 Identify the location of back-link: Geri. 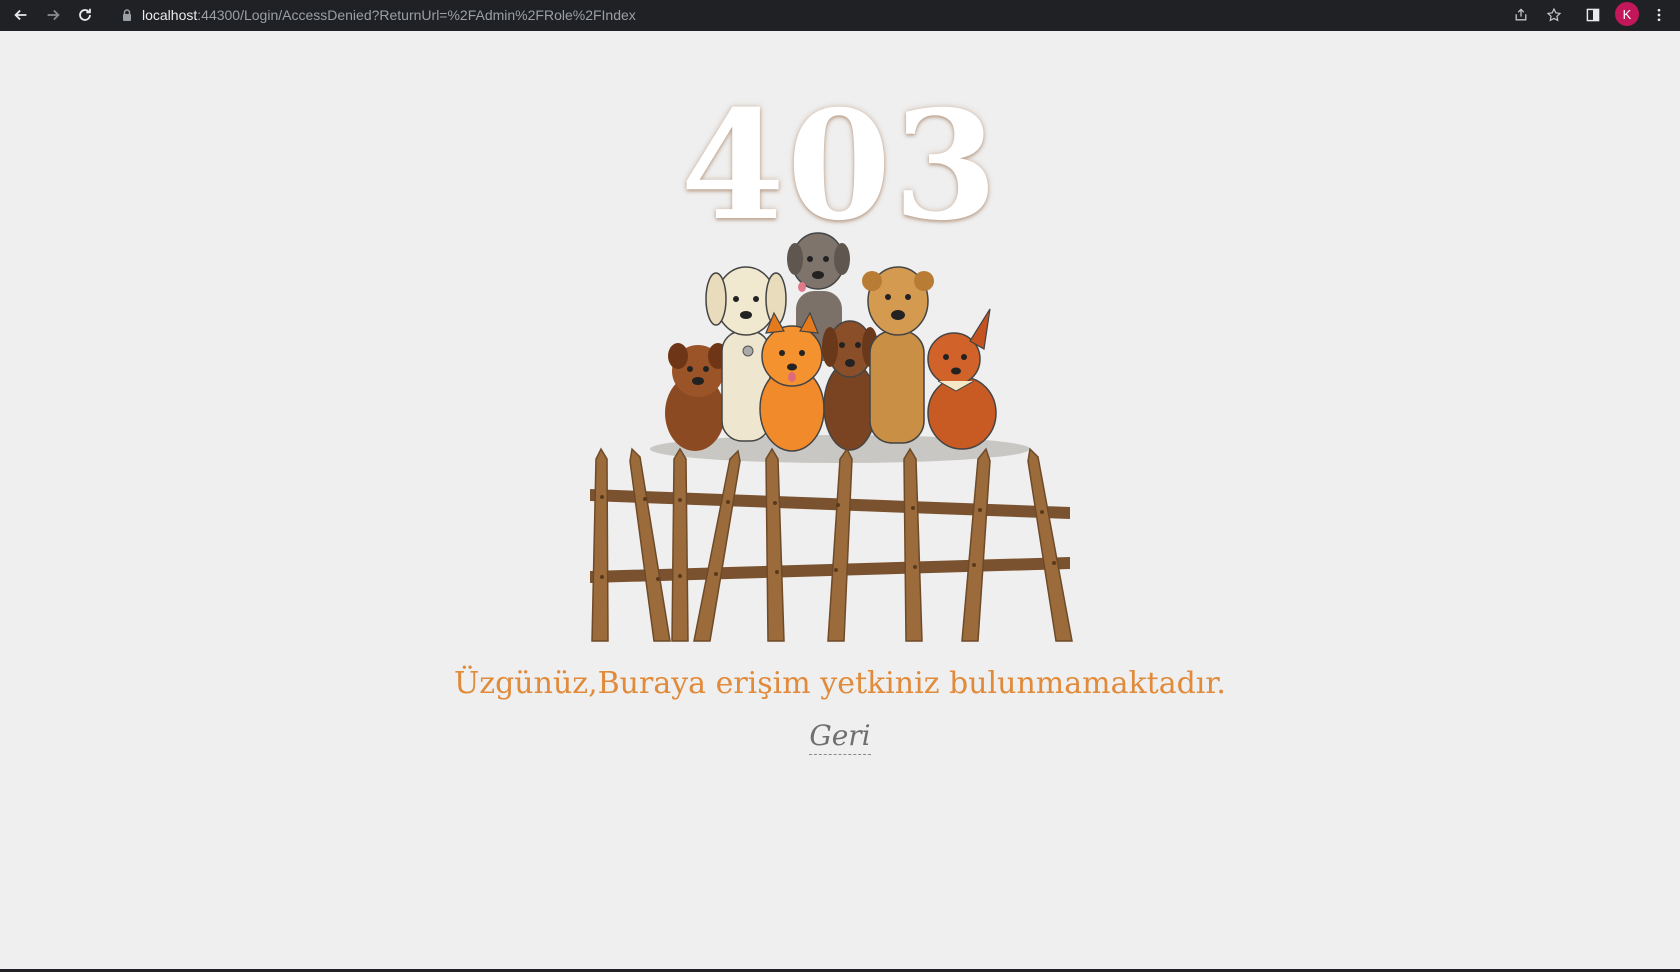
(840, 737).